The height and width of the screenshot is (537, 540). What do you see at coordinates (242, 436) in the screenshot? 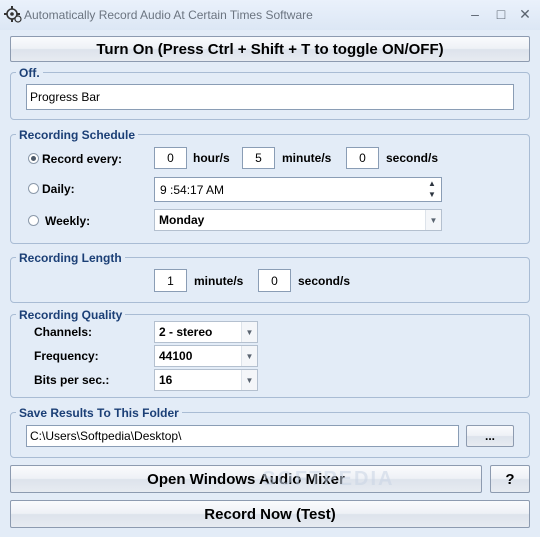
I see `save-folder-input: C:\Users\Softpedia\Desktop\` at bounding box center [242, 436].